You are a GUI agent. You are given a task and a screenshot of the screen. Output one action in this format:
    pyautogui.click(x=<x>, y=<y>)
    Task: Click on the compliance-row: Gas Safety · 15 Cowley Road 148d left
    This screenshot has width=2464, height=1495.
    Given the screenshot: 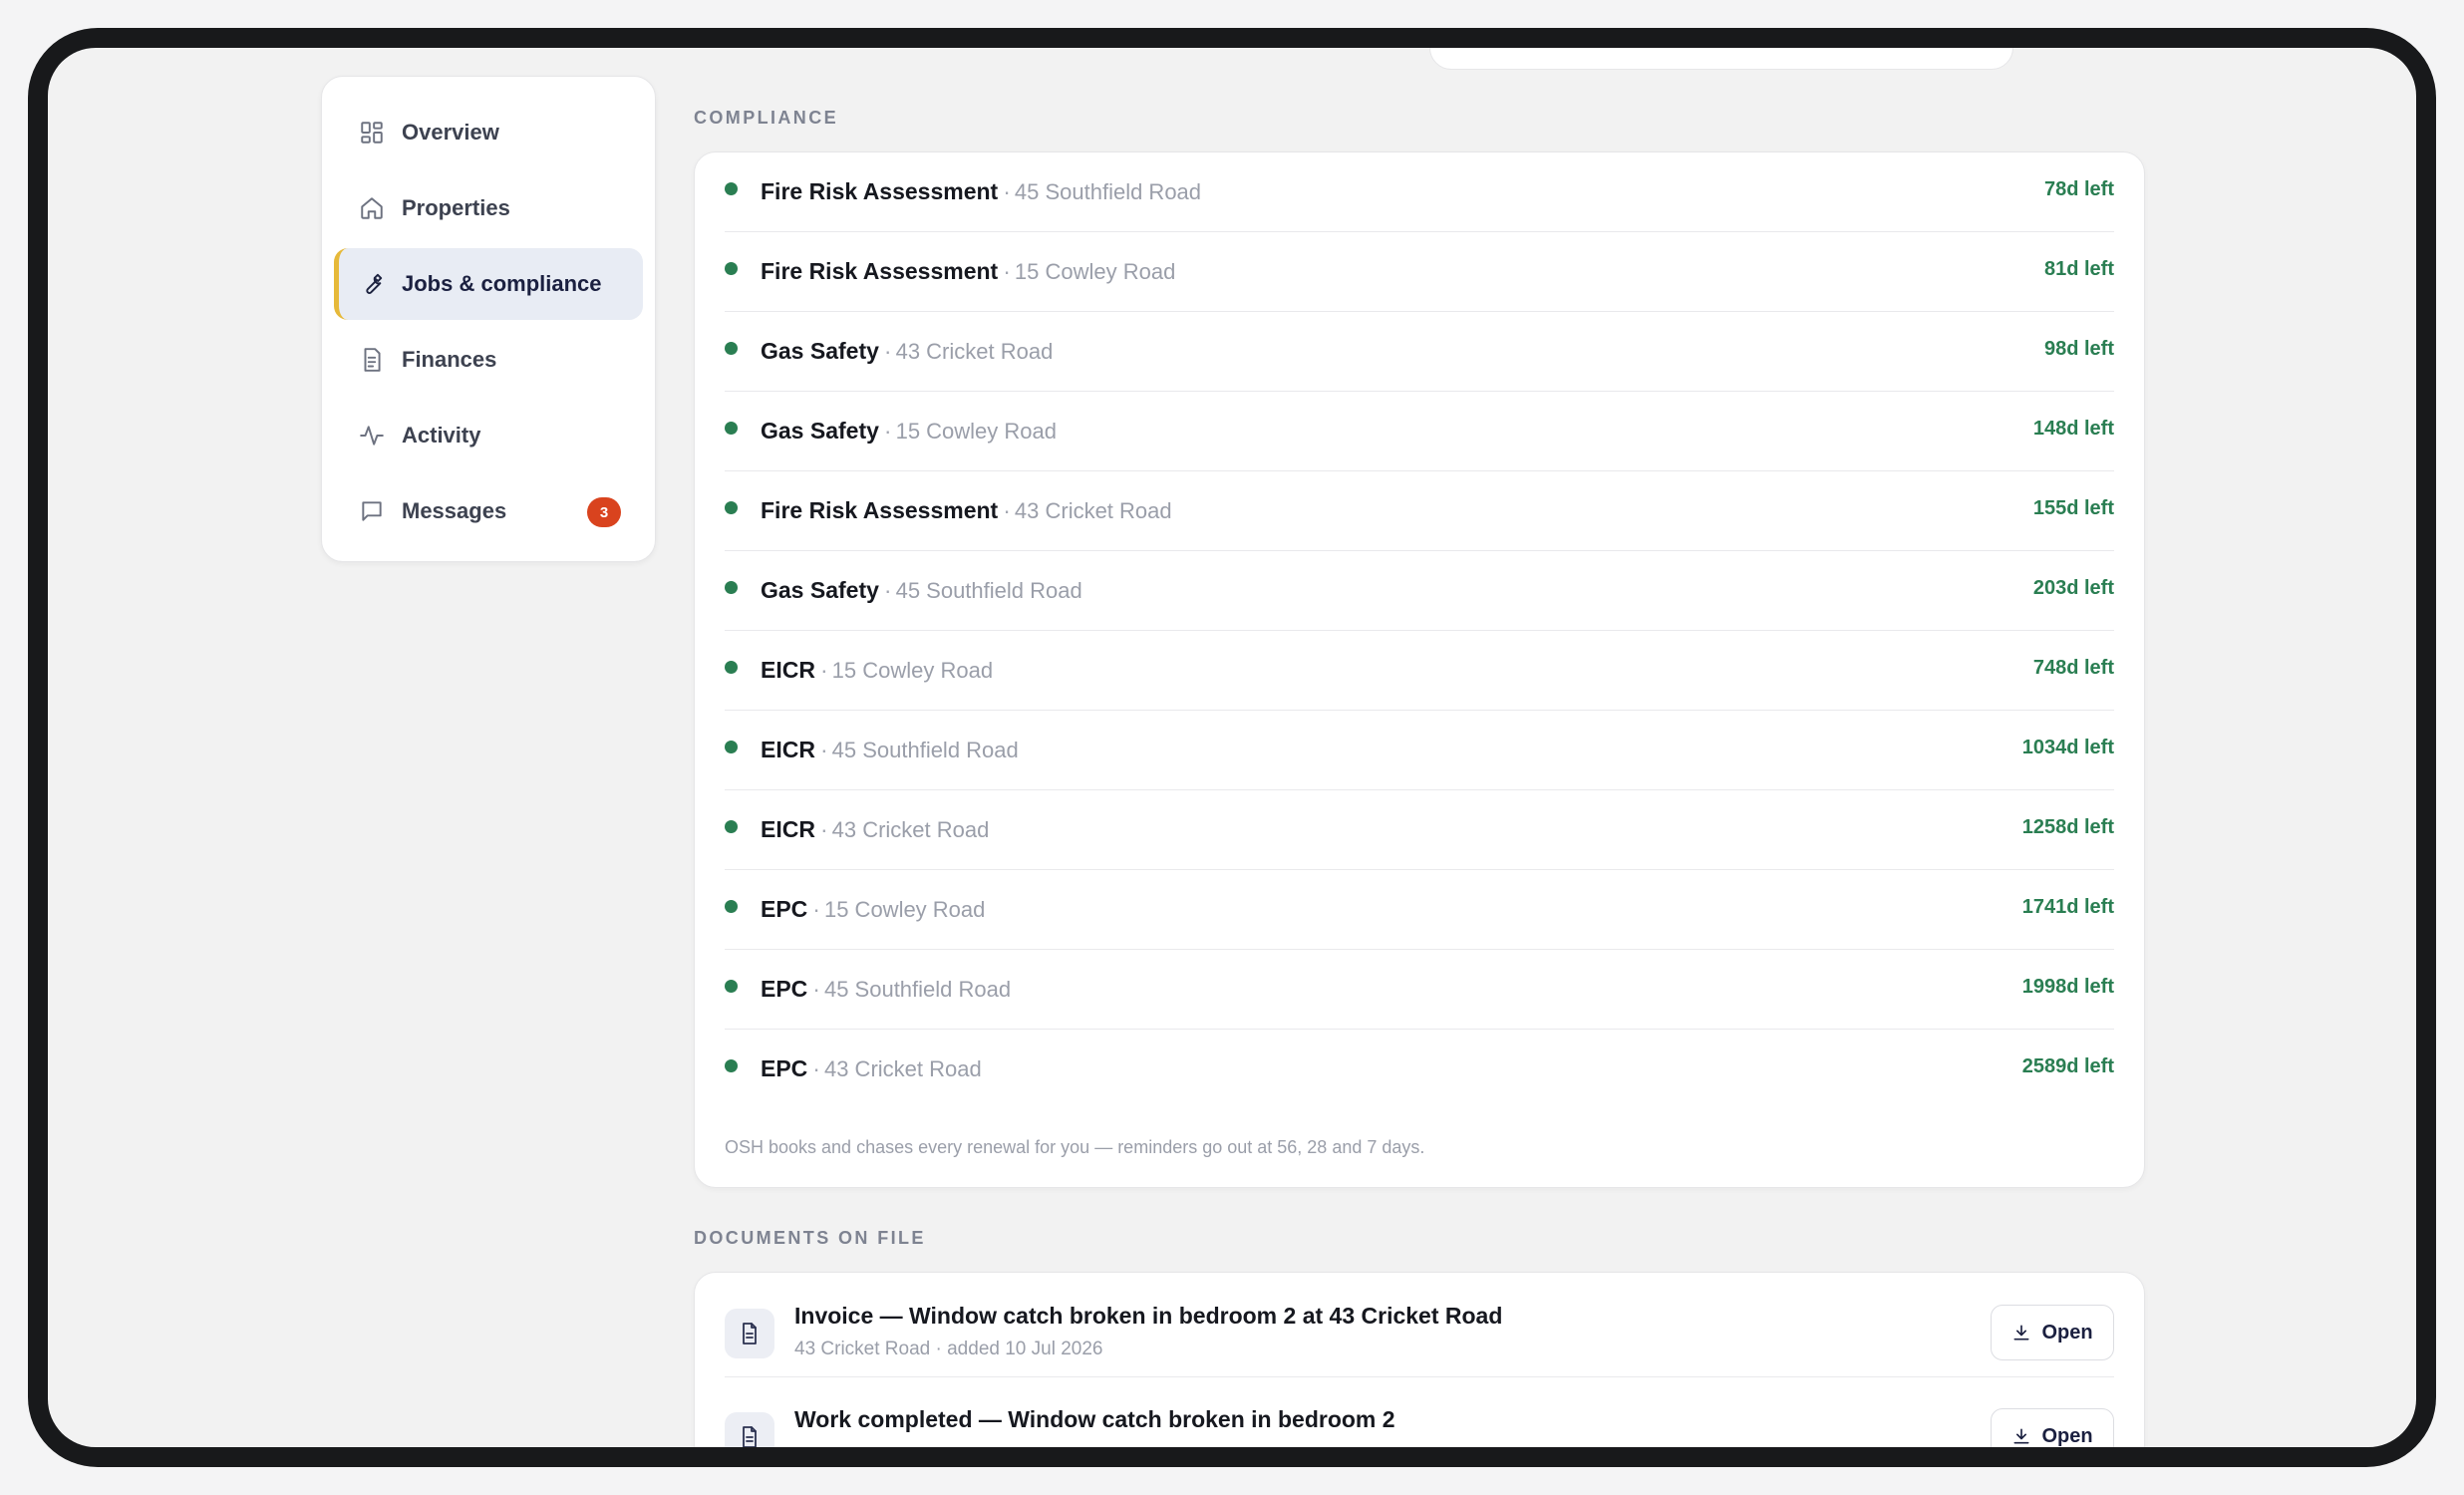 What is the action you would take?
    pyautogui.click(x=1420, y=431)
    